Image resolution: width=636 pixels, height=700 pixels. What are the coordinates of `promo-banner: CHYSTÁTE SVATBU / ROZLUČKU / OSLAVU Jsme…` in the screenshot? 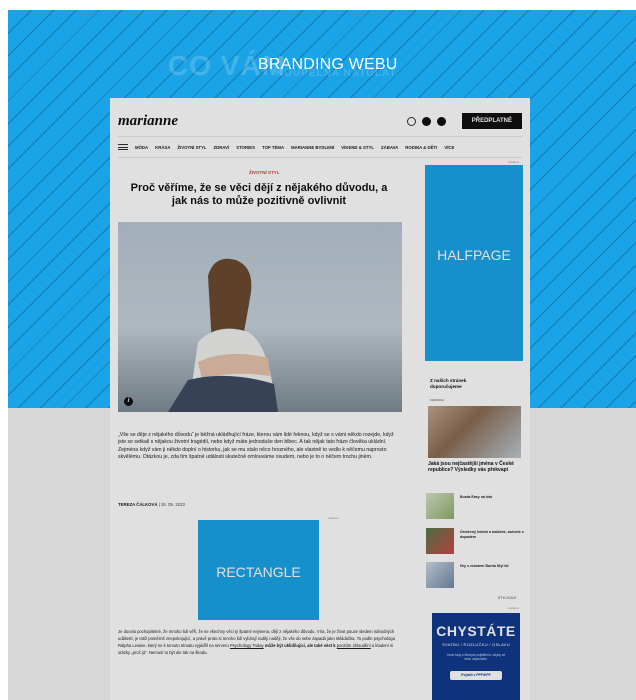 It's located at (476, 656).